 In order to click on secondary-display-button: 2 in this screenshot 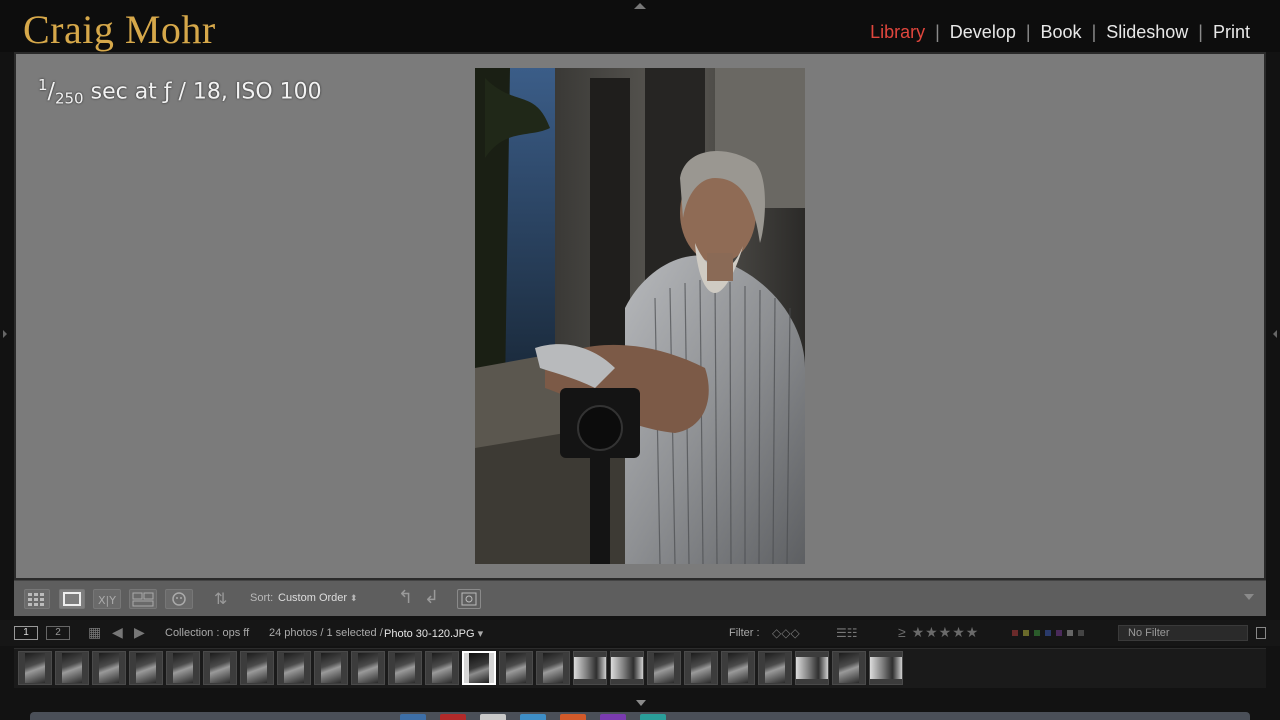, I will do `click(58, 633)`.